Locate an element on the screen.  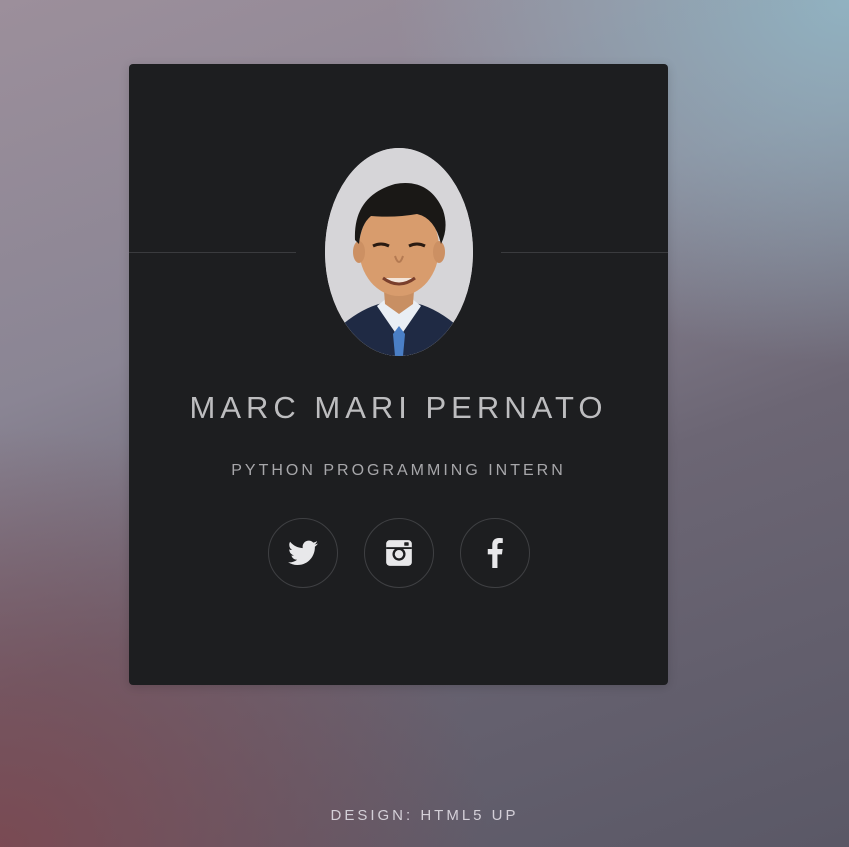
divider-right is located at coordinates (584, 252).